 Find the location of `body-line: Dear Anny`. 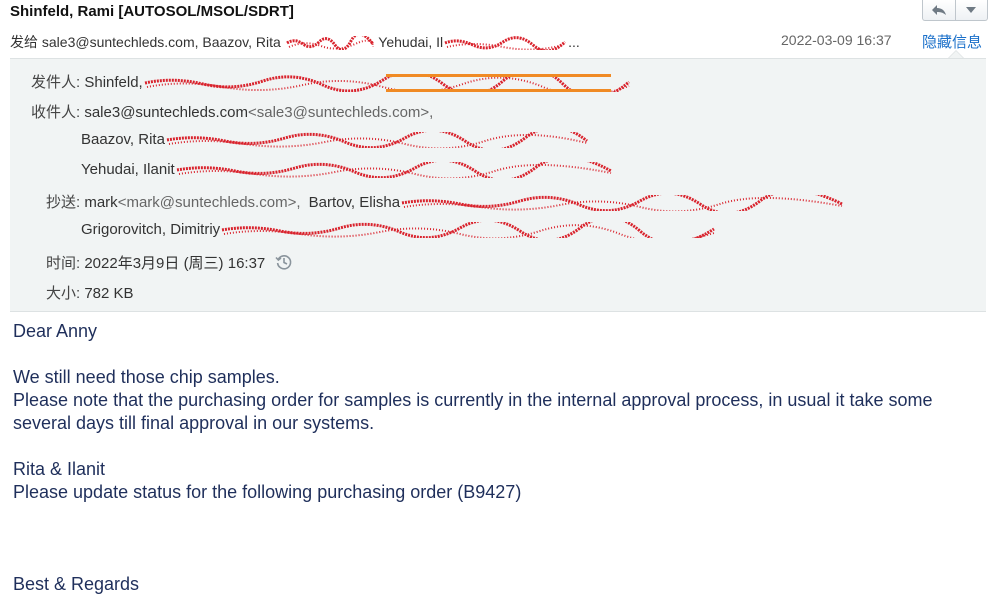

body-line: Dear Anny is located at coordinates (55, 331).